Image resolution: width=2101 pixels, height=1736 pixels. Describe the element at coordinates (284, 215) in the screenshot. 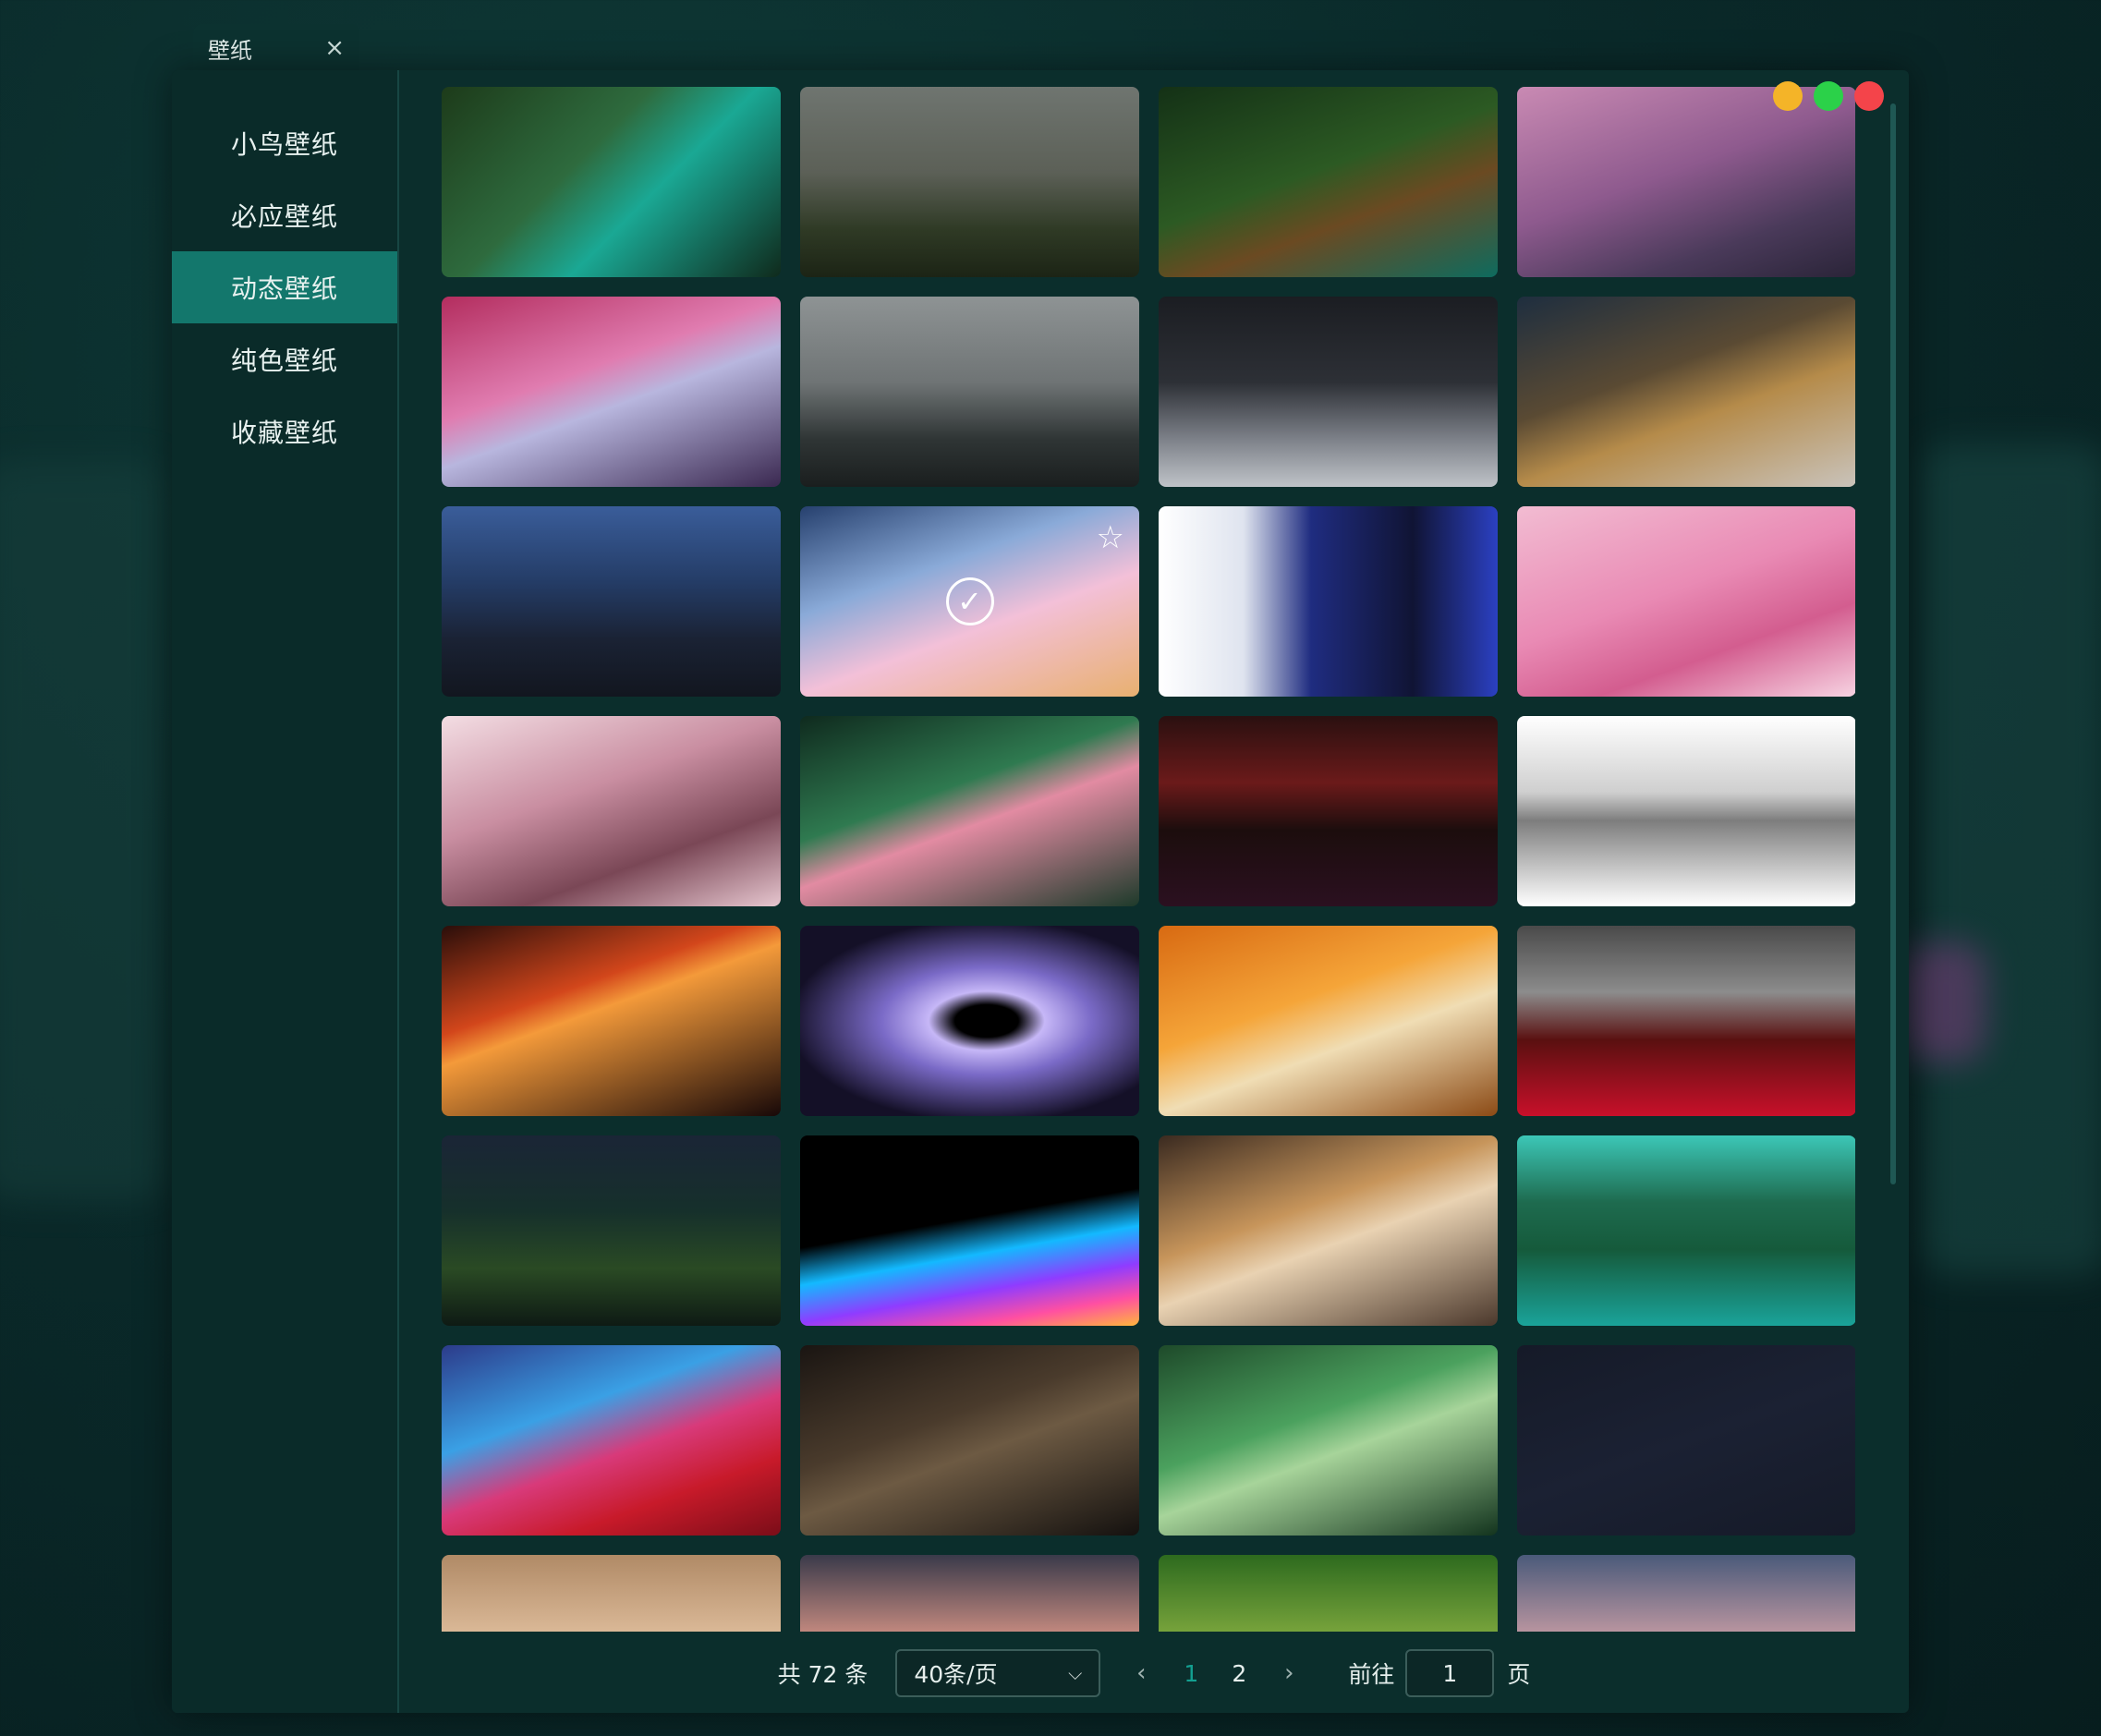

I see `sidebar-item-1: 必应壁纸` at that location.